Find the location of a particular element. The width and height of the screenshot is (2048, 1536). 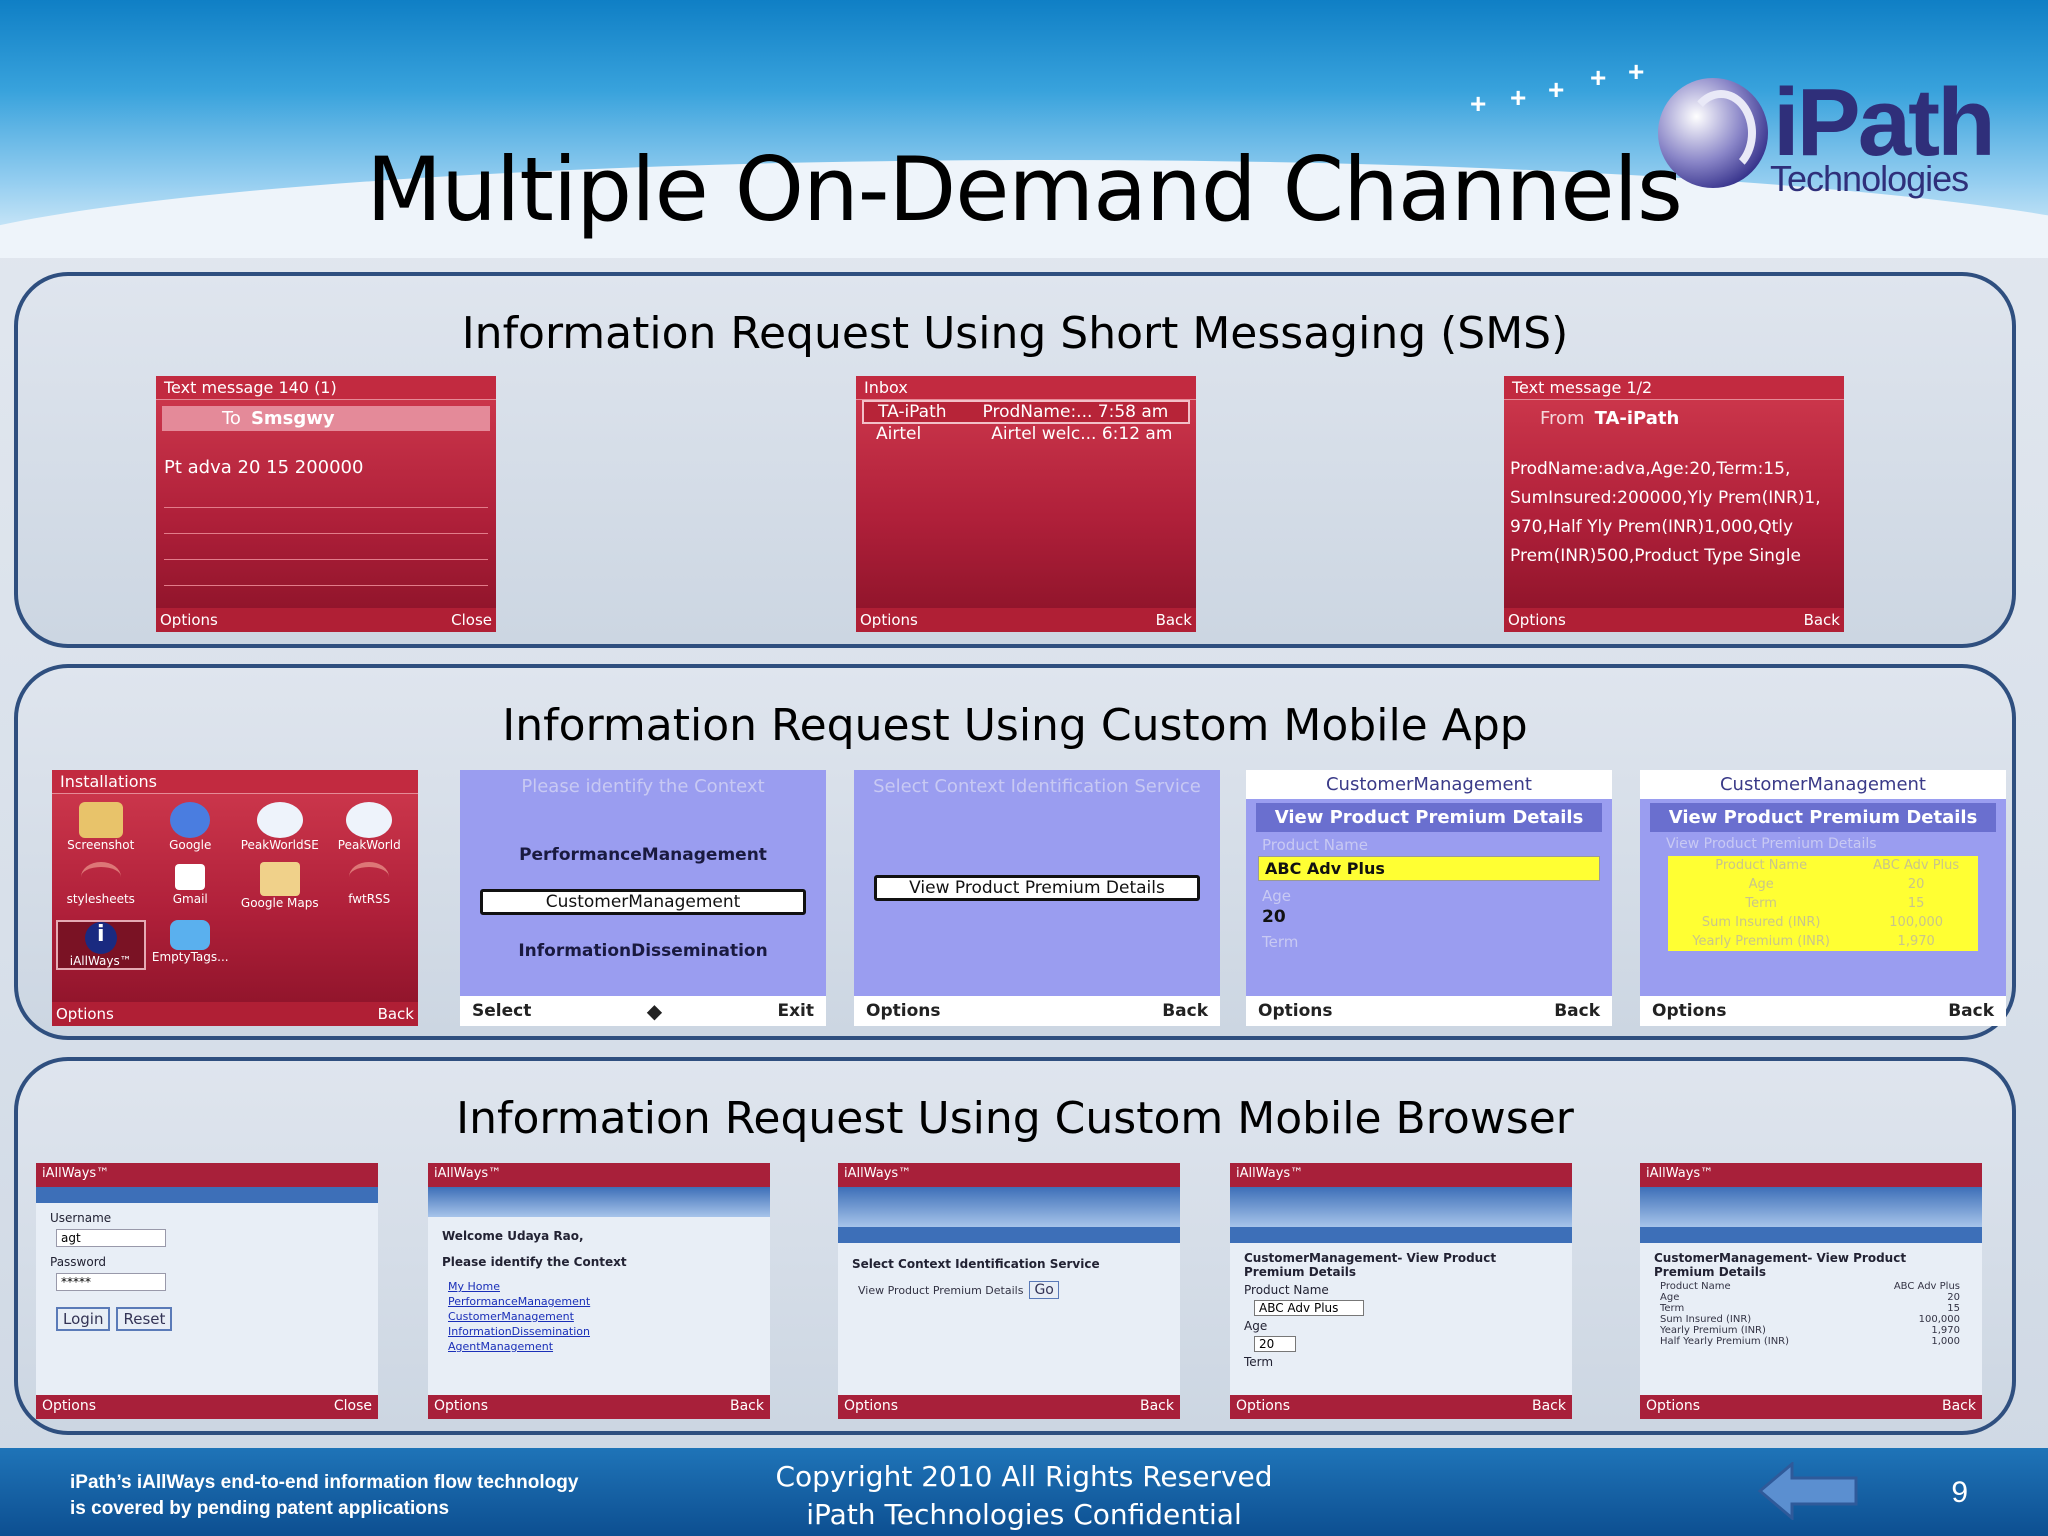

password-label: Password is located at coordinates (78, 1262).